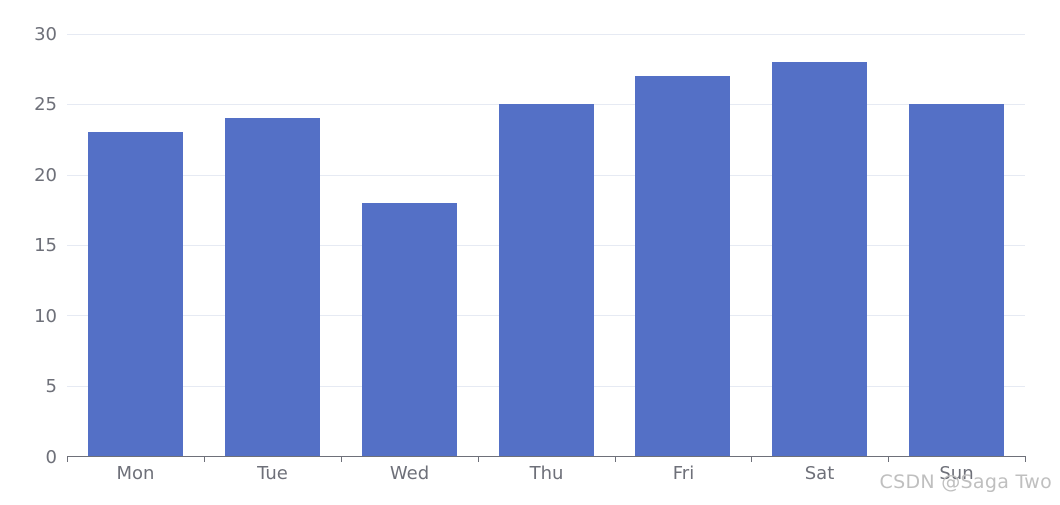 Image resolution: width=1060 pixels, height=505 pixels. Describe the element at coordinates (965, 482) in the screenshot. I see `watermark-text: CSDN @Saga Two` at that location.